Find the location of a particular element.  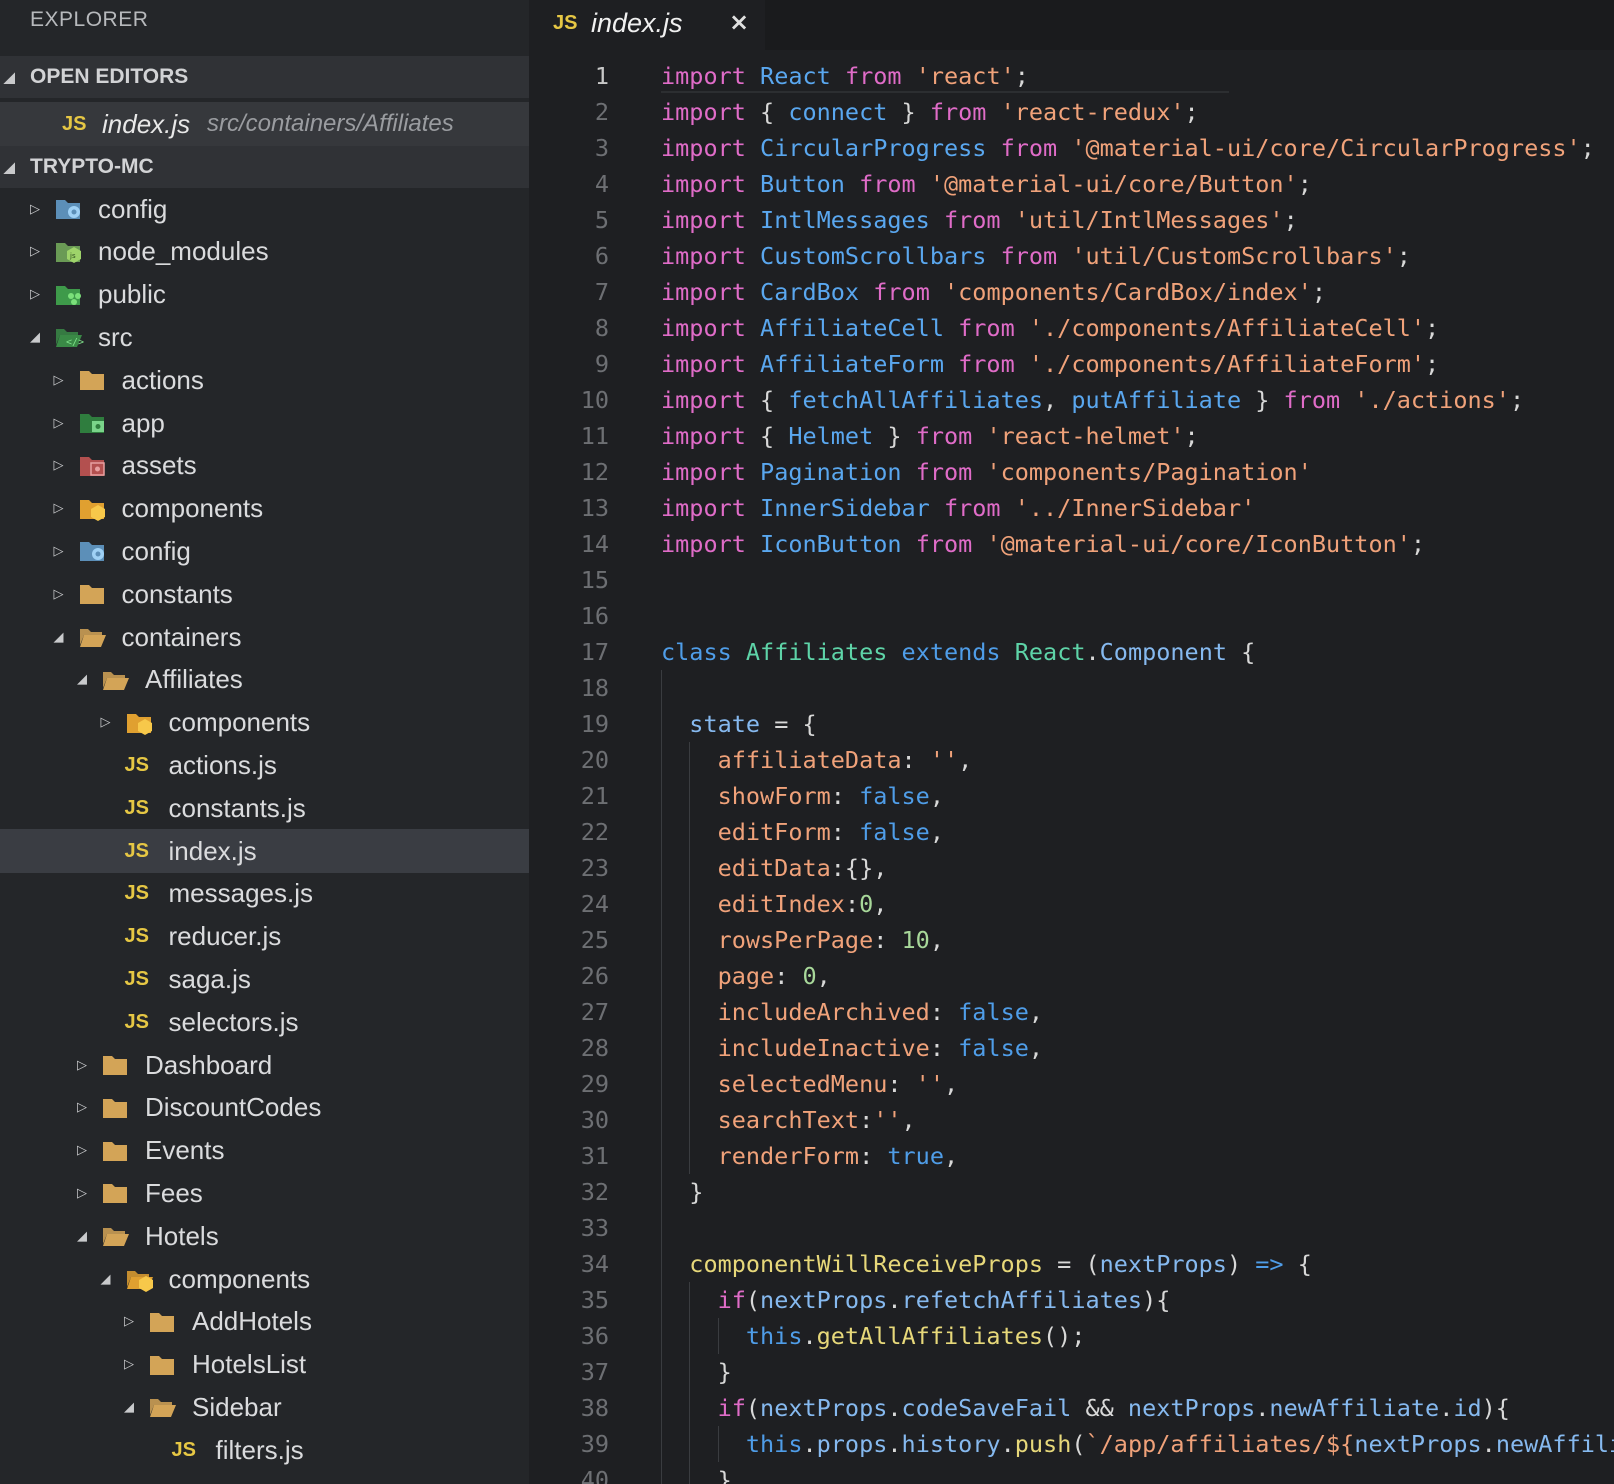

folder-item: ▷ public is located at coordinates (264, 295).